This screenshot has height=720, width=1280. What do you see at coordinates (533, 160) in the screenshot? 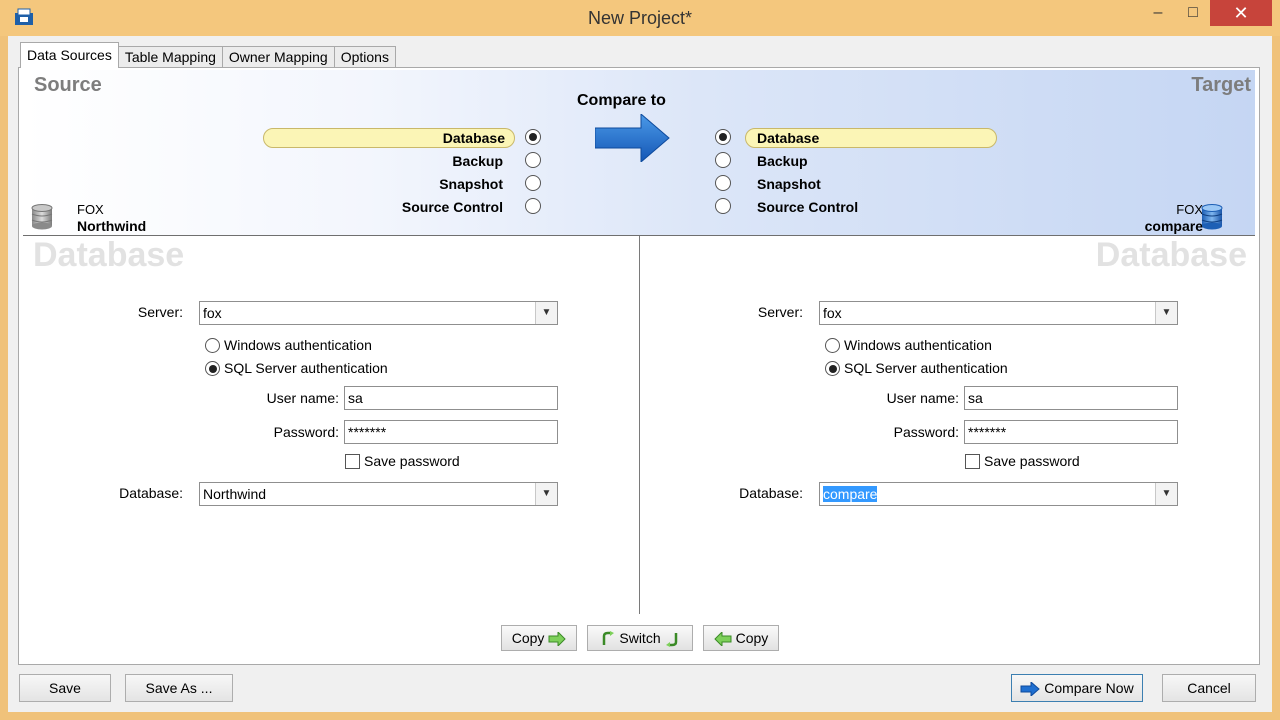
I see `source-backup-radio` at bounding box center [533, 160].